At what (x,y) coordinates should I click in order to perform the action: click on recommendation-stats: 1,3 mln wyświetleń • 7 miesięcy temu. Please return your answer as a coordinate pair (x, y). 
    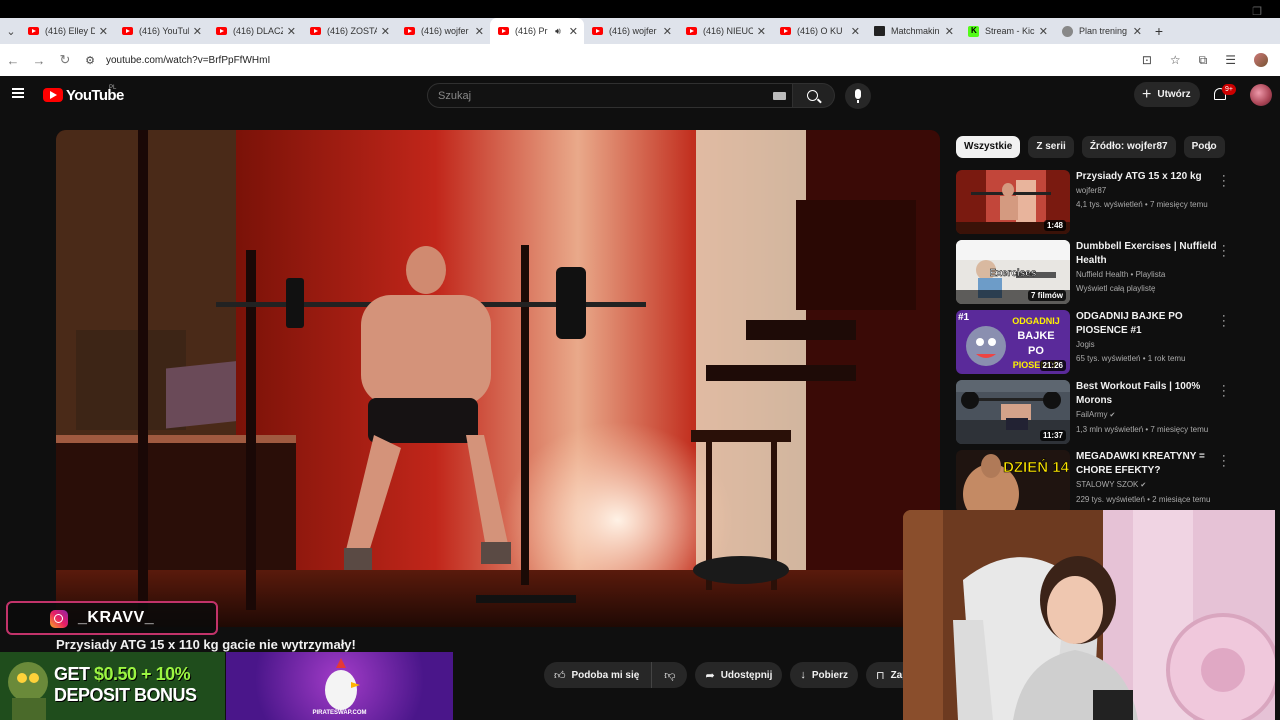
    Looking at the image, I should click on (1142, 429).